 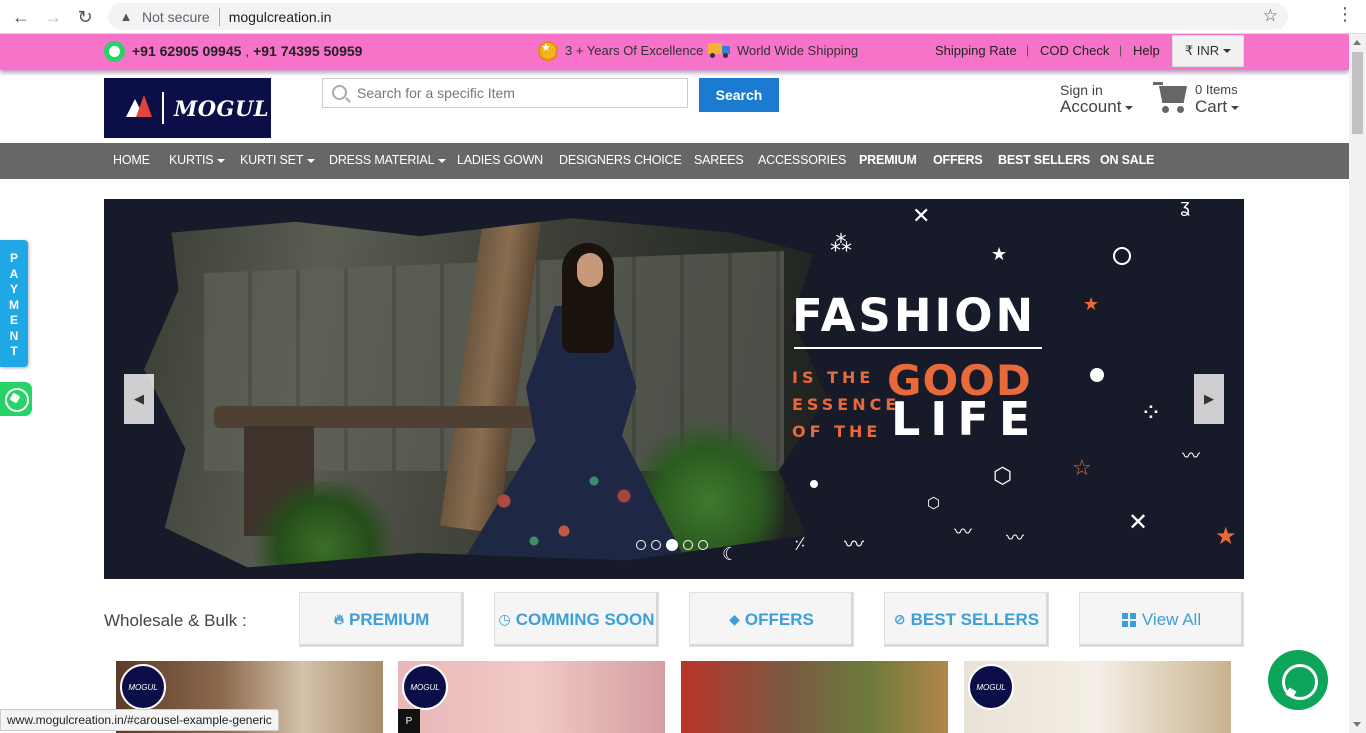 What do you see at coordinates (531, 697) in the screenshot?
I see `product-card: MOGUL P` at bounding box center [531, 697].